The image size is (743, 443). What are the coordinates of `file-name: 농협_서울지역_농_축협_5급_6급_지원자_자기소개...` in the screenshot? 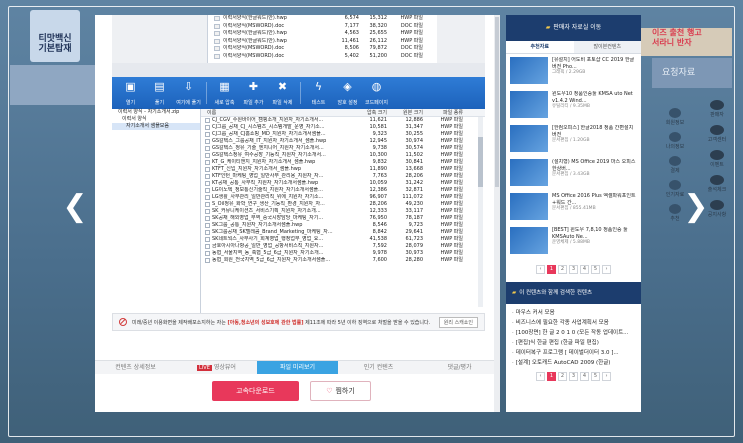 It's located at (268, 253).